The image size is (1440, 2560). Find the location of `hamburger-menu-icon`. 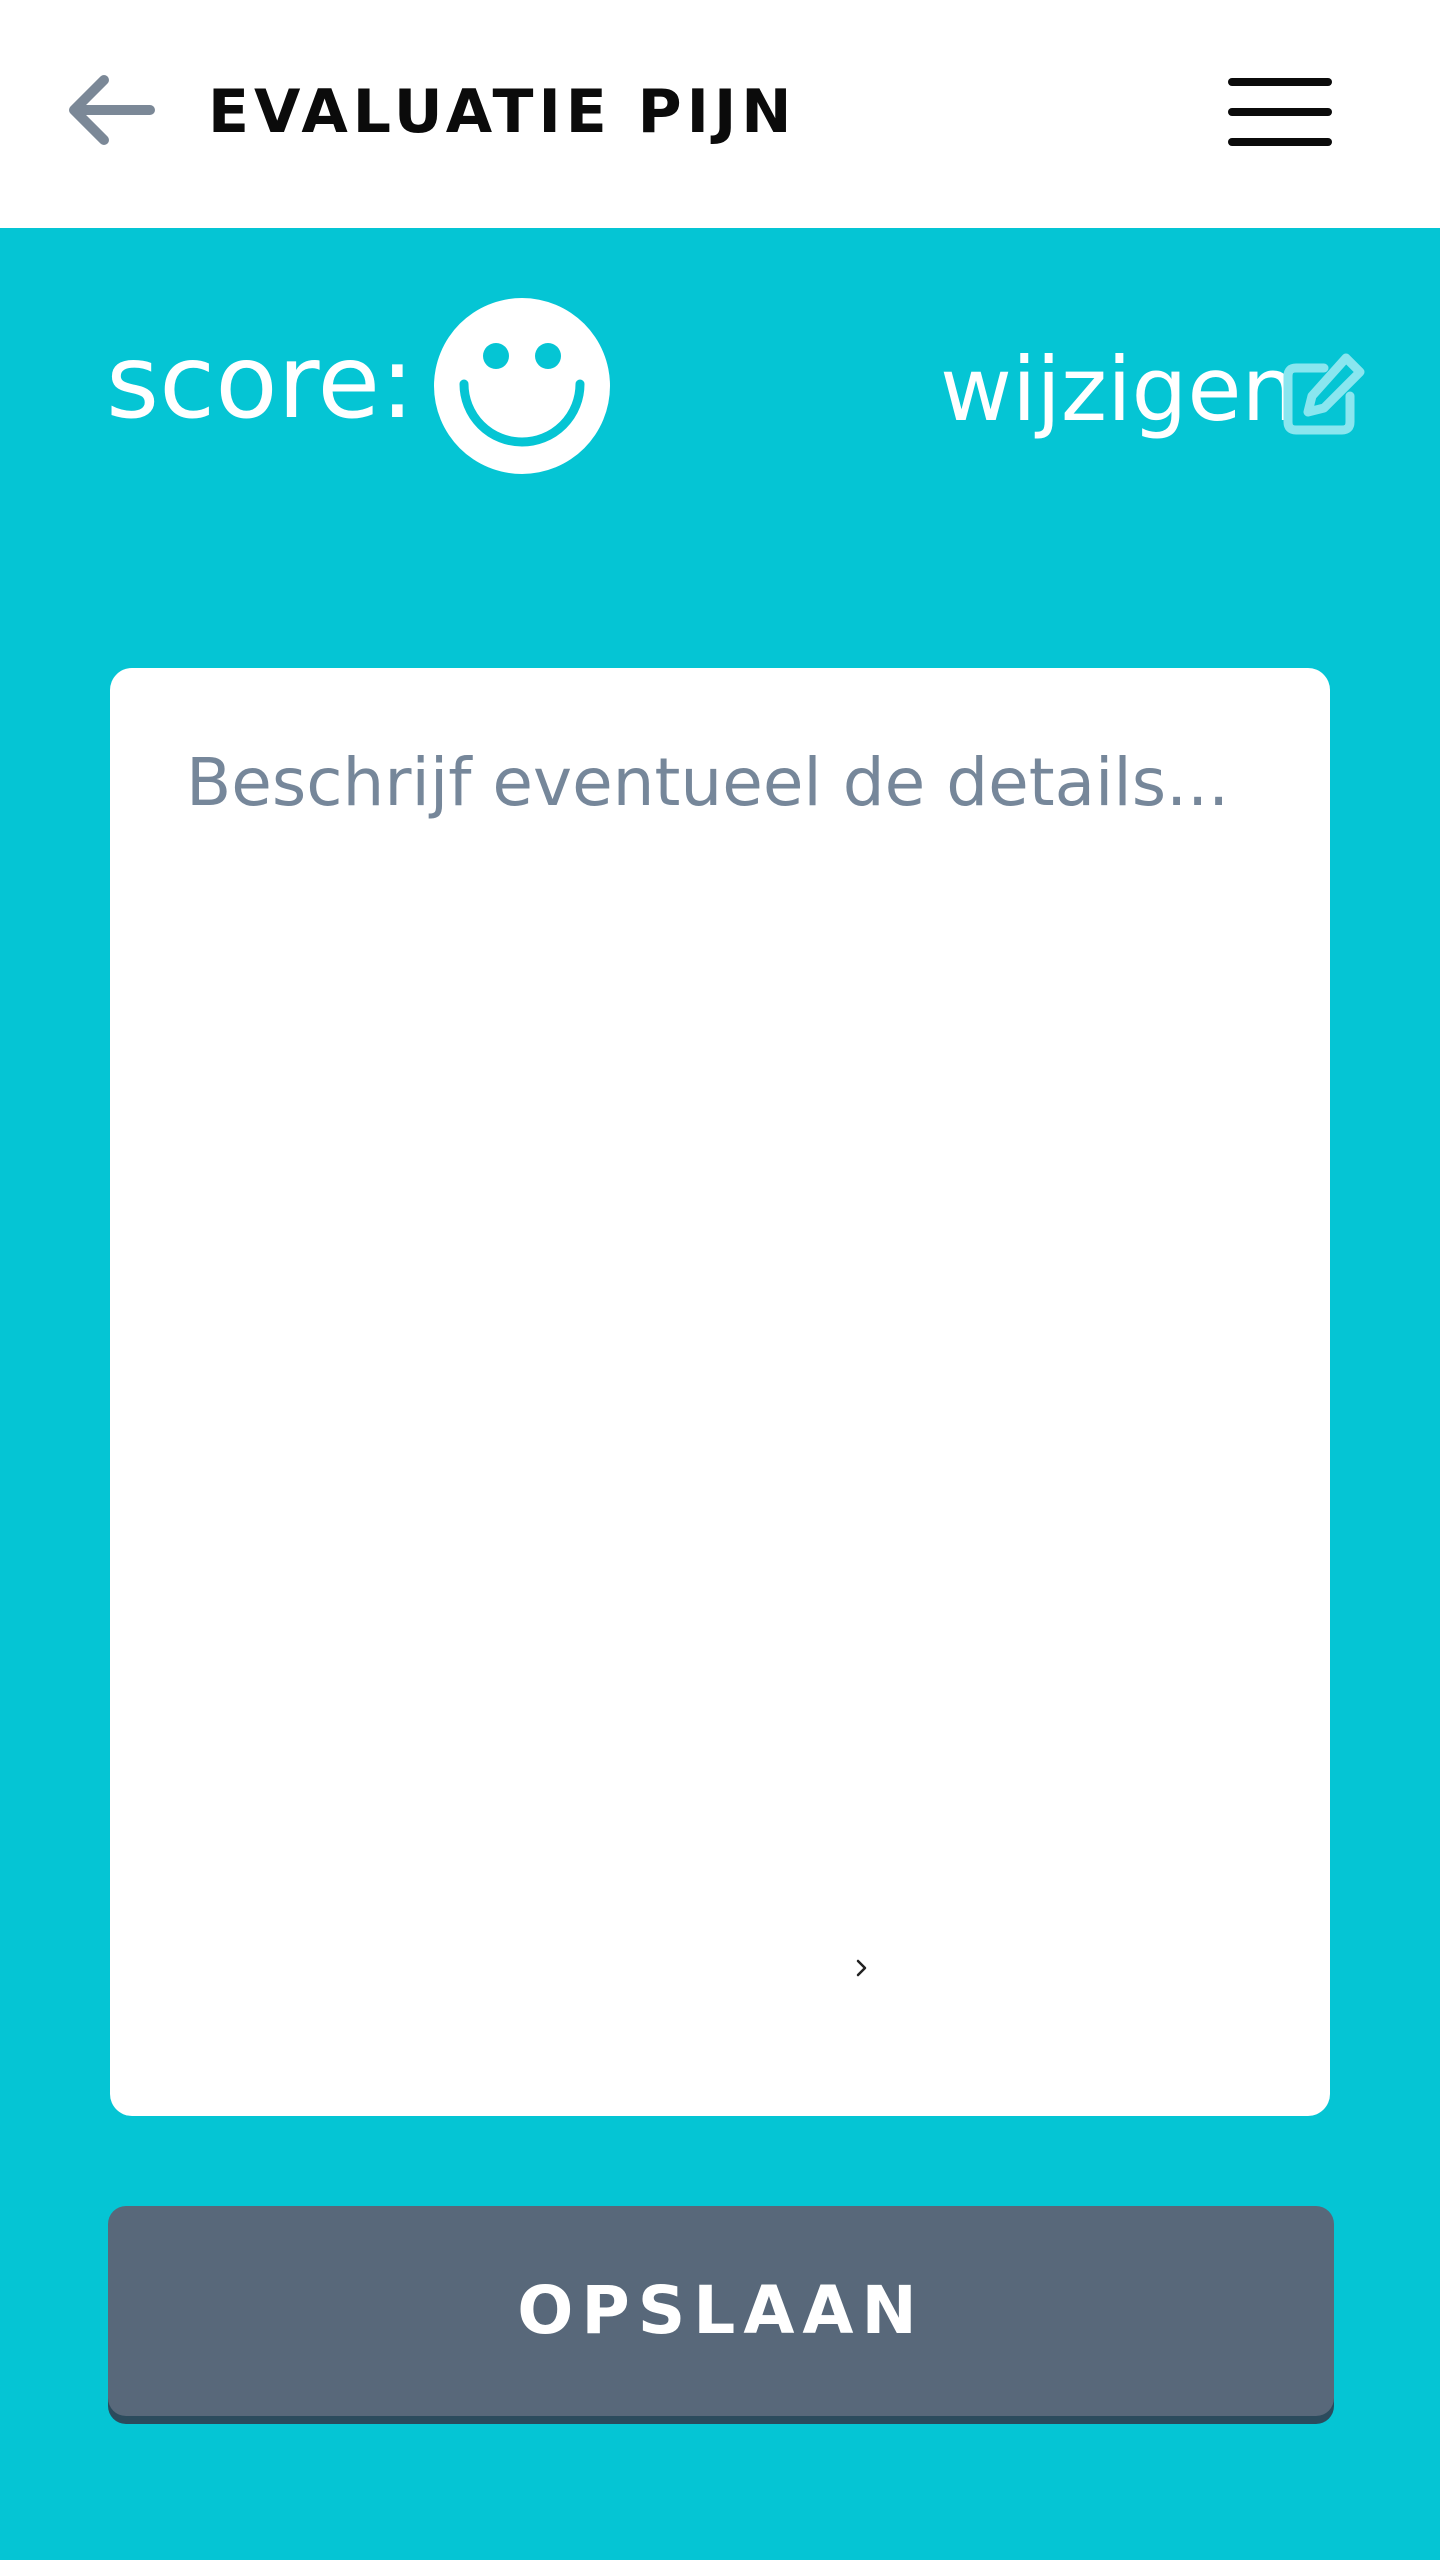

hamburger-menu-icon is located at coordinates (1280, 112).